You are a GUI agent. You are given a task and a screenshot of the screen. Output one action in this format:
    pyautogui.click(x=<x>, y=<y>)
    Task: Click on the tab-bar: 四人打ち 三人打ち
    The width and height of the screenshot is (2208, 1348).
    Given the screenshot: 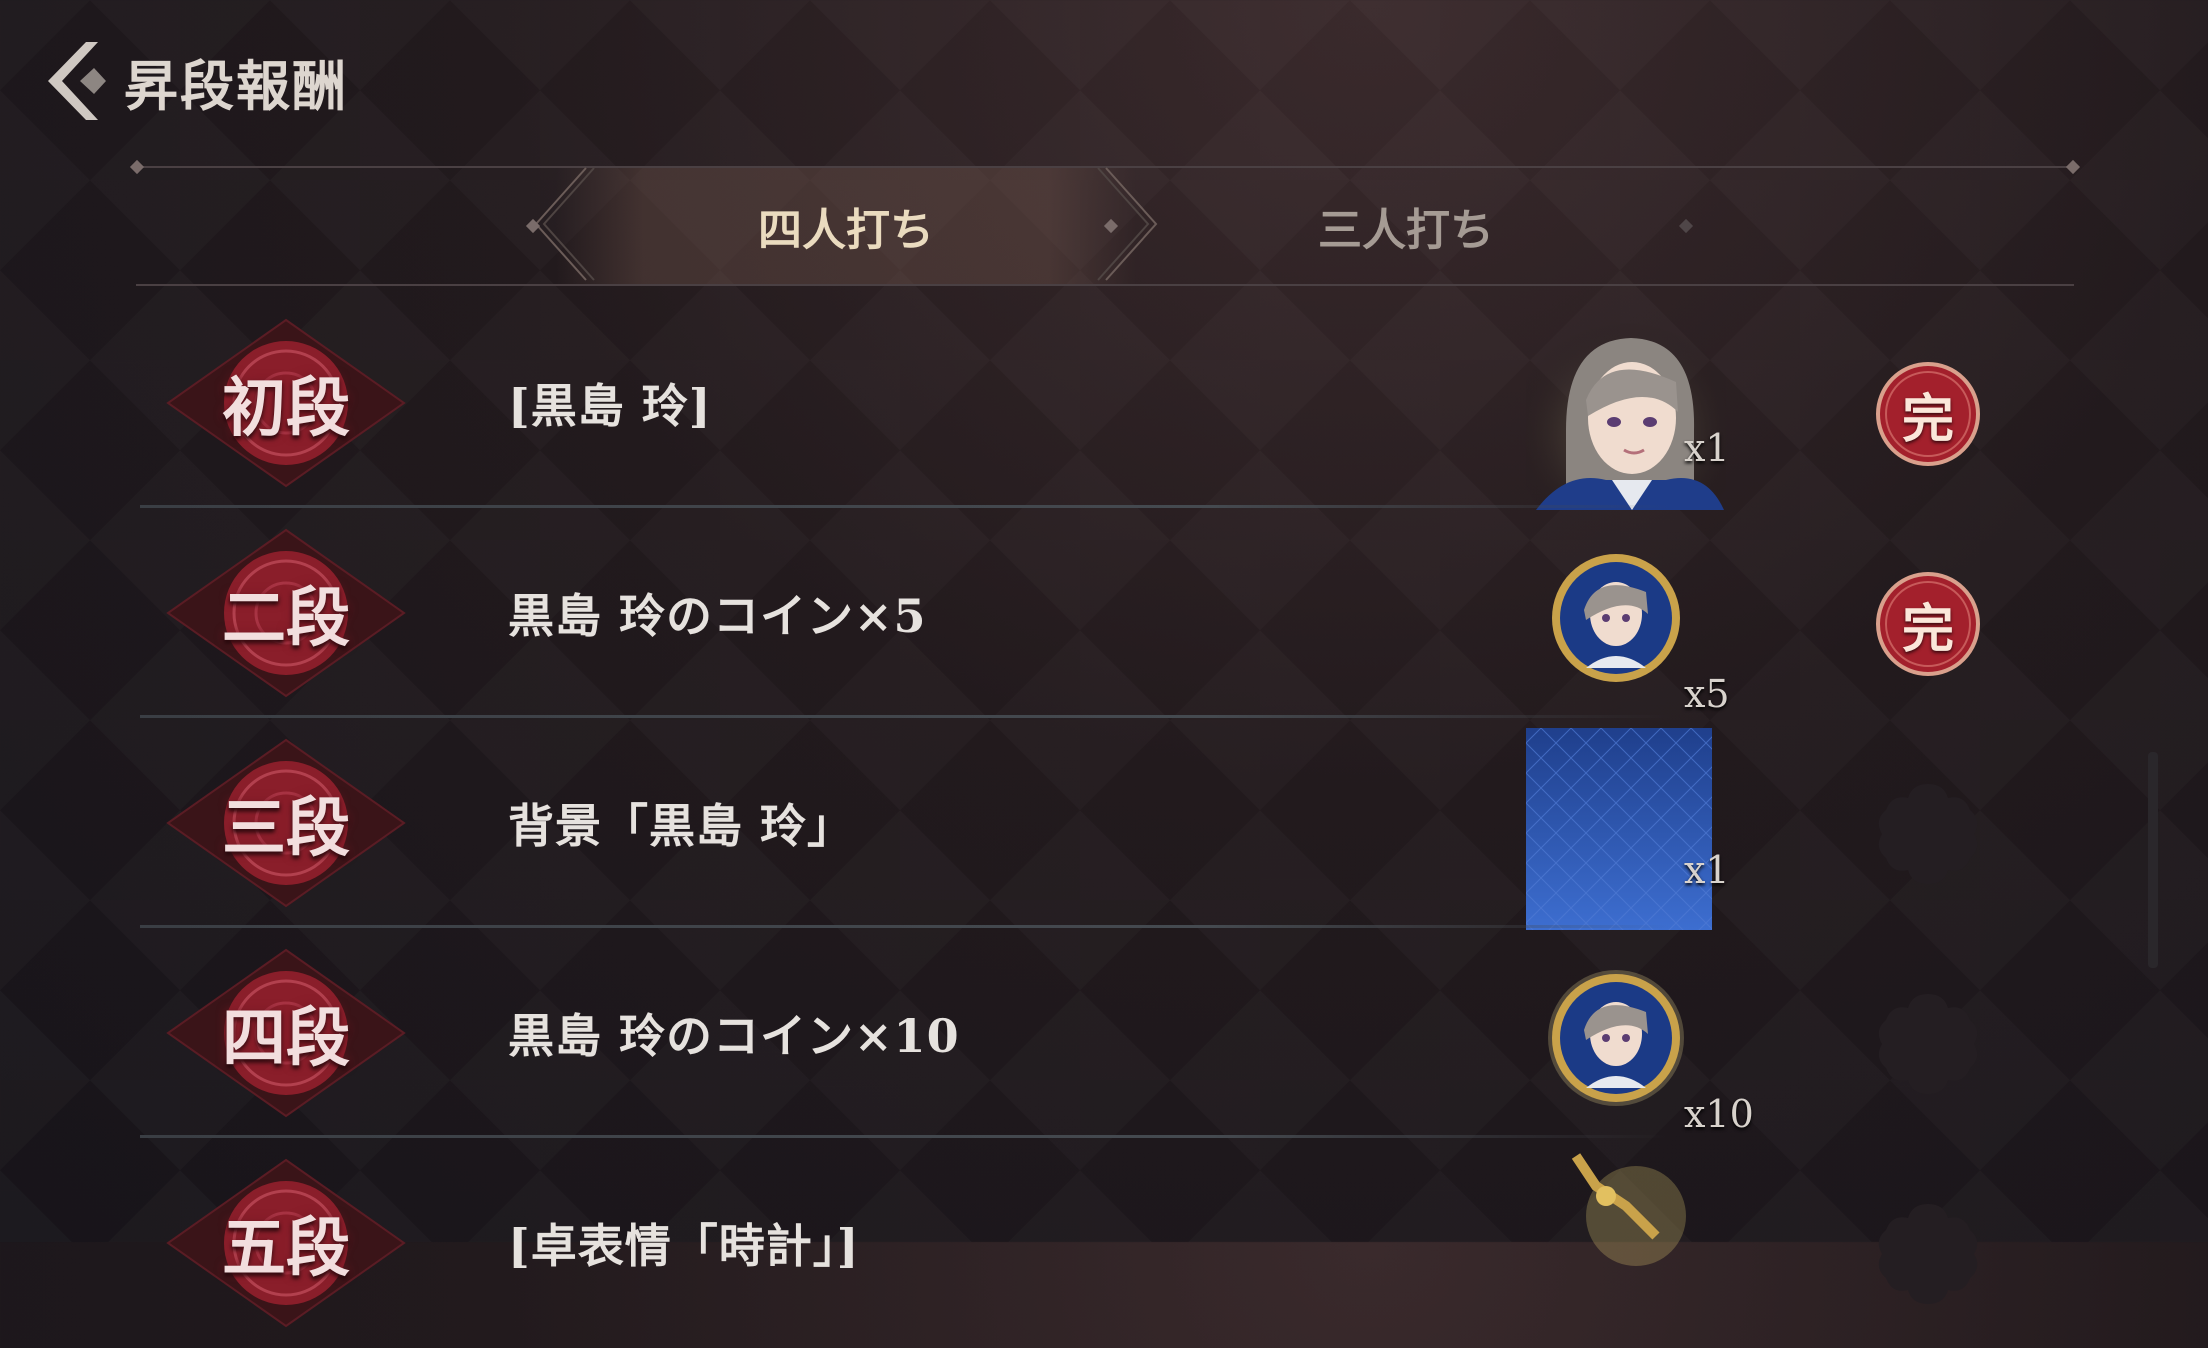 What is the action you would take?
    pyautogui.click(x=1105, y=222)
    